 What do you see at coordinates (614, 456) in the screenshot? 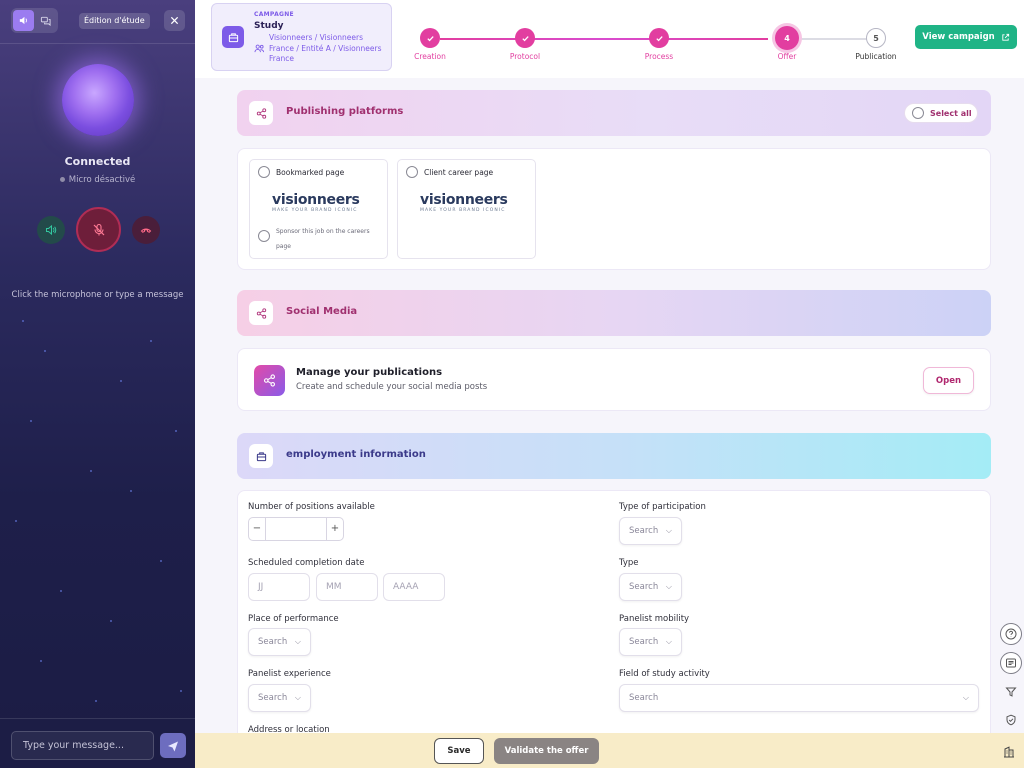
I see `employment-section-header: employment information` at bounding box center [614, 456].